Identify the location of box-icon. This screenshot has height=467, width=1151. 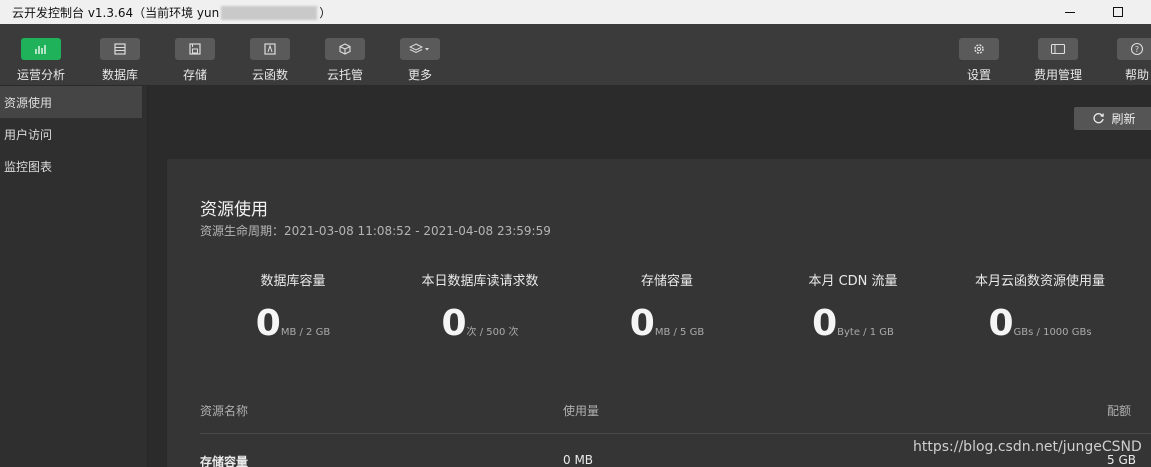
(345, 49).